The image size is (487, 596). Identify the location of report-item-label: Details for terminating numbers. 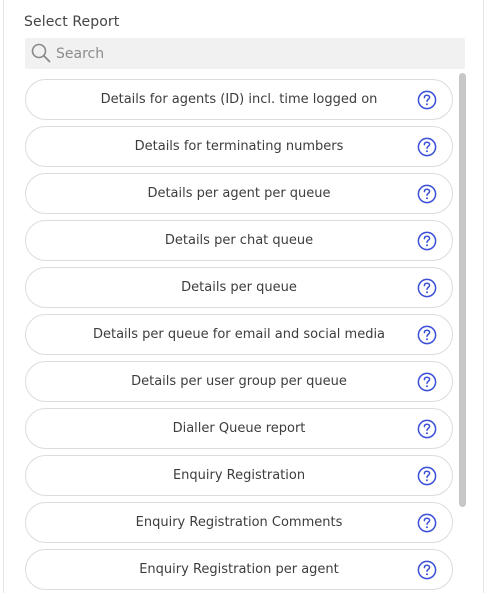
(239, 146).